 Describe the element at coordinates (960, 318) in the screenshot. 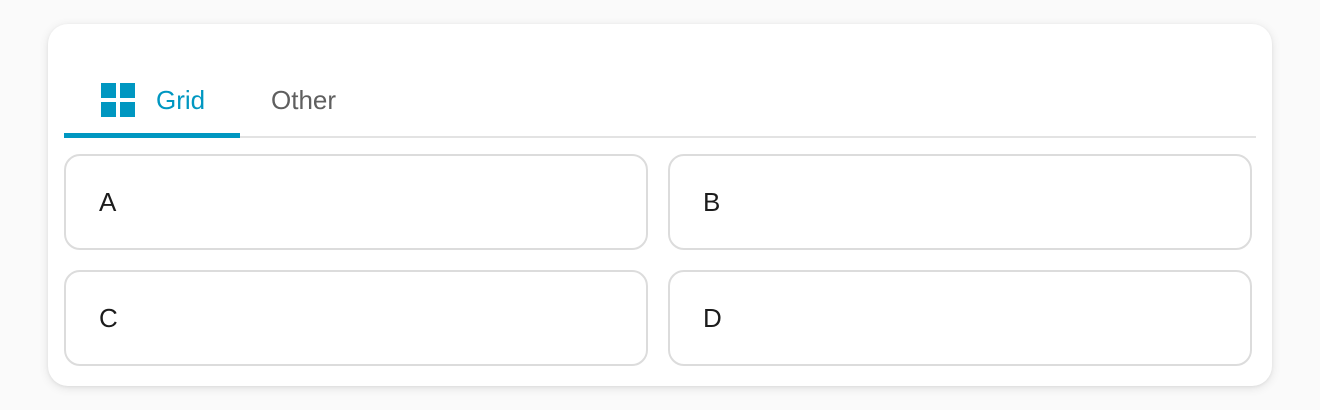

I see `grid-item-d: D` at that location.